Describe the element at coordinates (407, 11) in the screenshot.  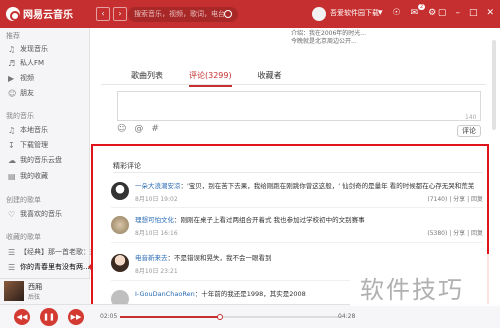
I see `top-icons: ▾ ☉ ✉ 2 ⚙` at that location.